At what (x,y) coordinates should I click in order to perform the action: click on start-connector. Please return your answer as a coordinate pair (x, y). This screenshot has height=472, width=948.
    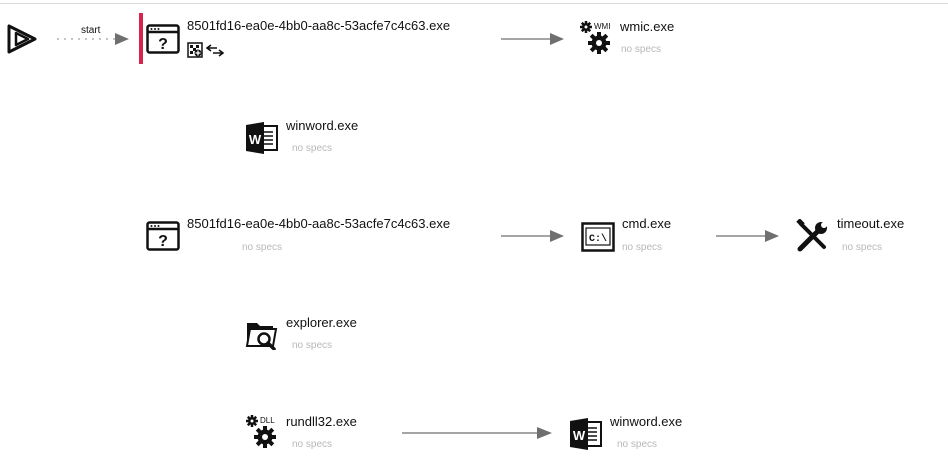
    Looking at the image, I should click on (94, 39).